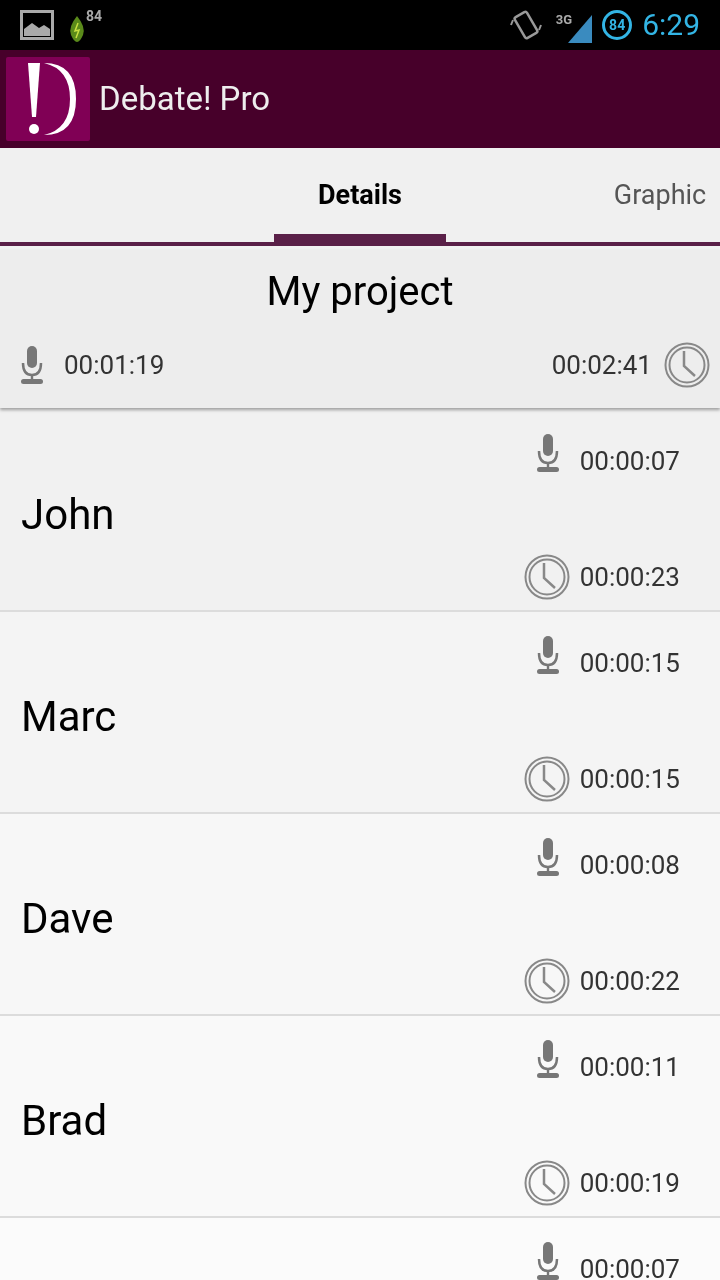  What do you see at coordinates (564, 19) in the screenshot?
I see `network-type-text: 3G` at bounding box center [564, 19].